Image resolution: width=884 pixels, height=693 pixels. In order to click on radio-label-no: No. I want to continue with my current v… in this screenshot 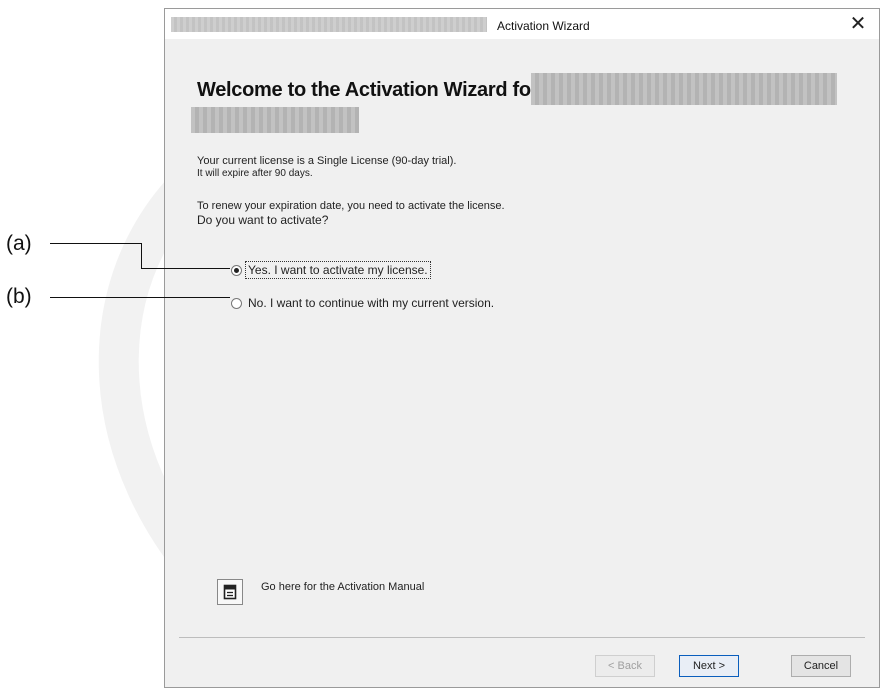, I will do `click(371, 303)`.